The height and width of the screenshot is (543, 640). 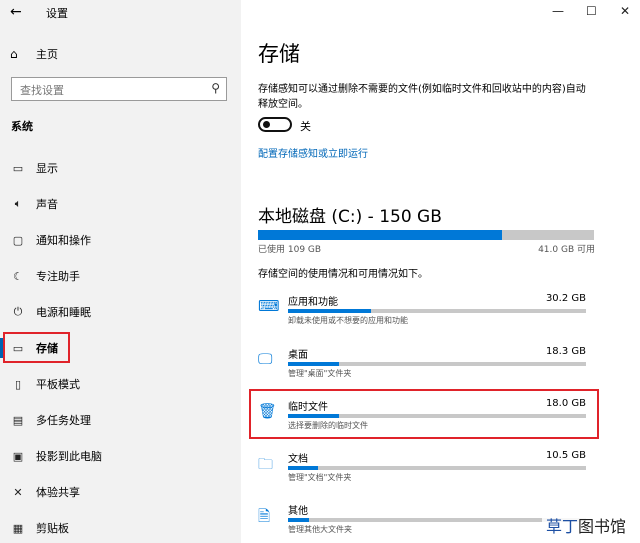 I want to click on category-subtitle: 管理"文档"文件夹, so click(x=320, y=477).